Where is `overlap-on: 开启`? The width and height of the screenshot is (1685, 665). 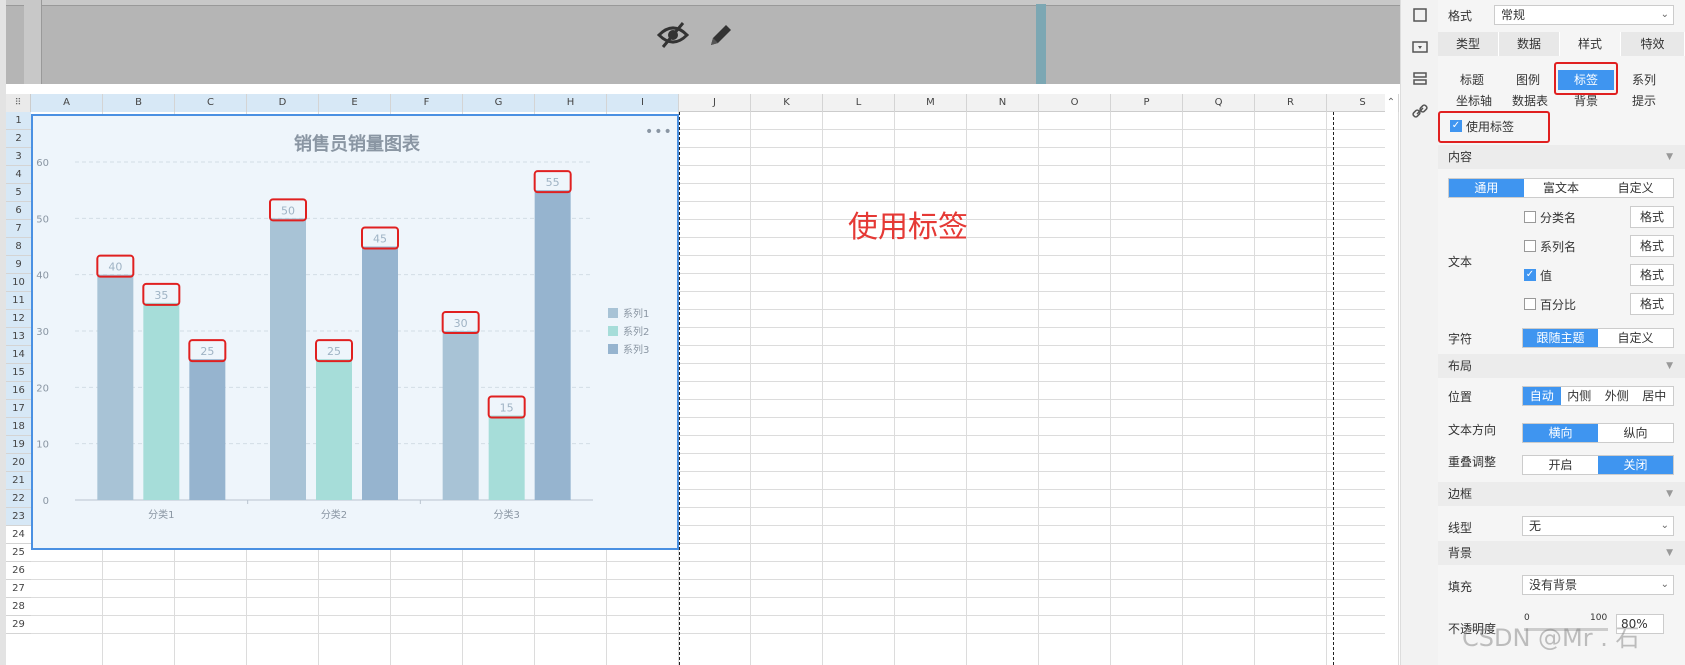 overlap-on: 开启 is located at coordinates (1560, 465).